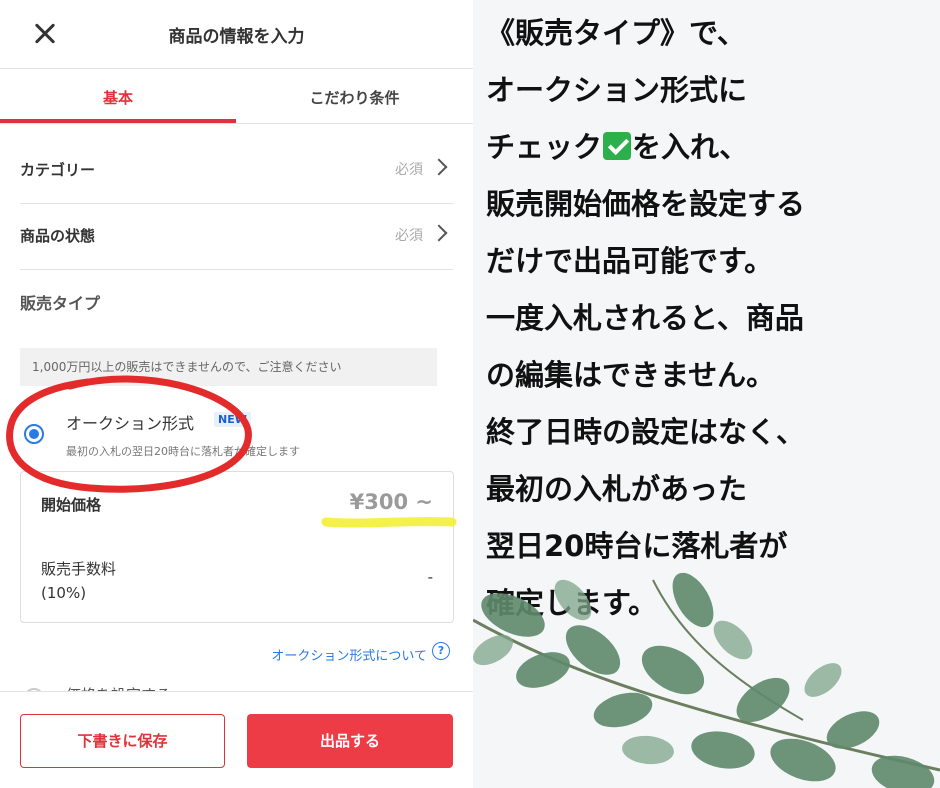 Image resolution: width=940 pixels, height=788 pixels. I want to click on eucalyptus-leaves-illustration, so click(706, 680).